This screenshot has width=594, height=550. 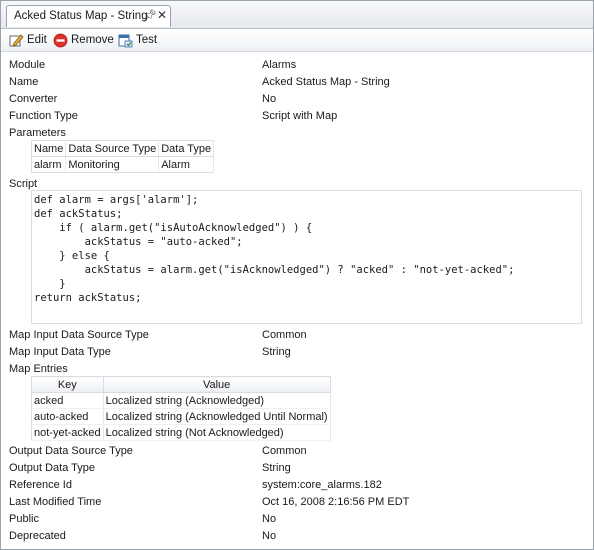 What do you see at coordinates (162, 15) in the screenshot?
I see `close-icon: ✕` at bounding box center [162, 15].